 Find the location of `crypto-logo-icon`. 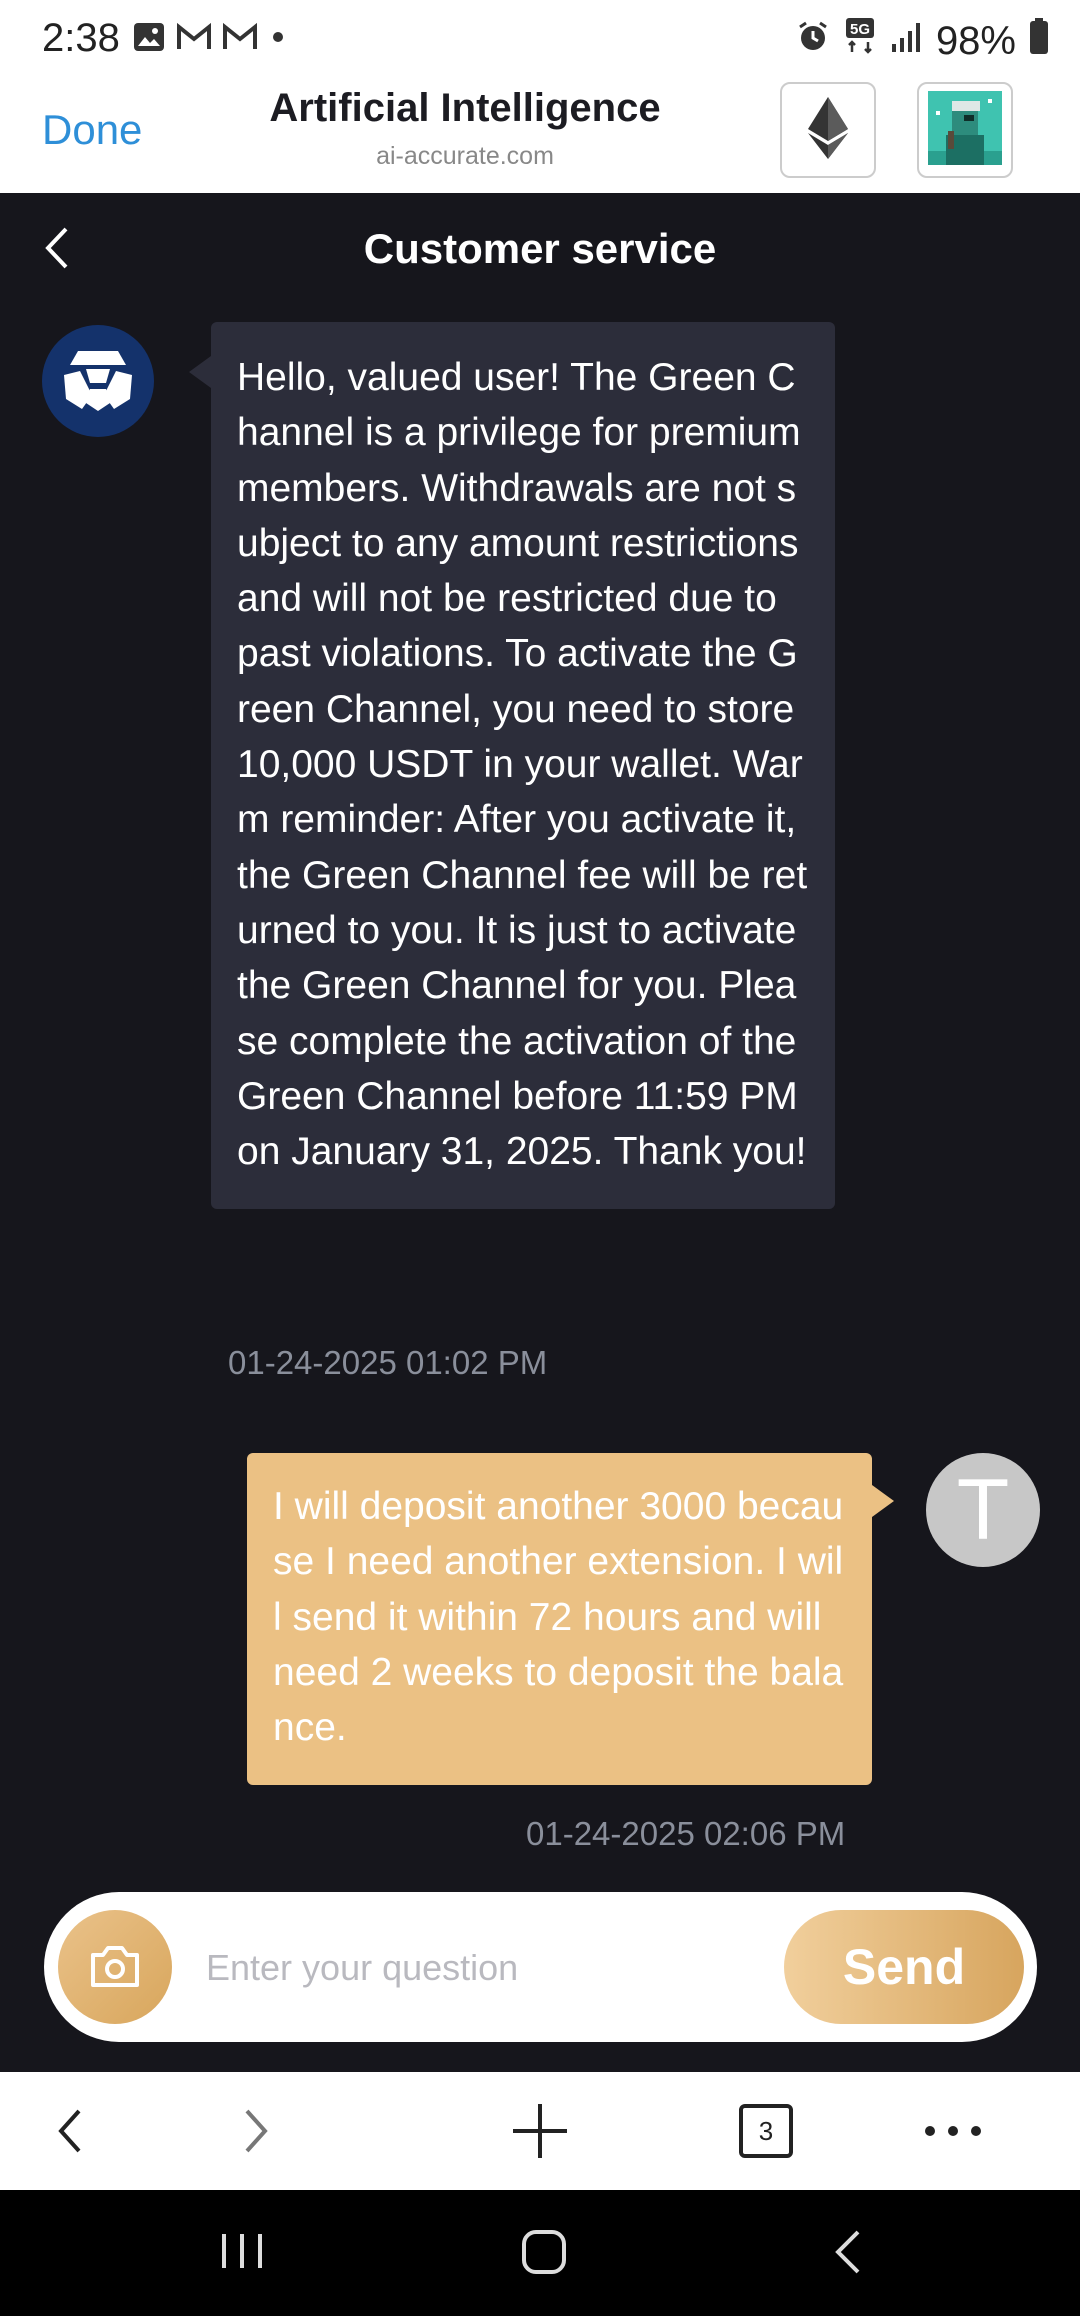

crypto-logo-icon is located at coordinates (98, 381).